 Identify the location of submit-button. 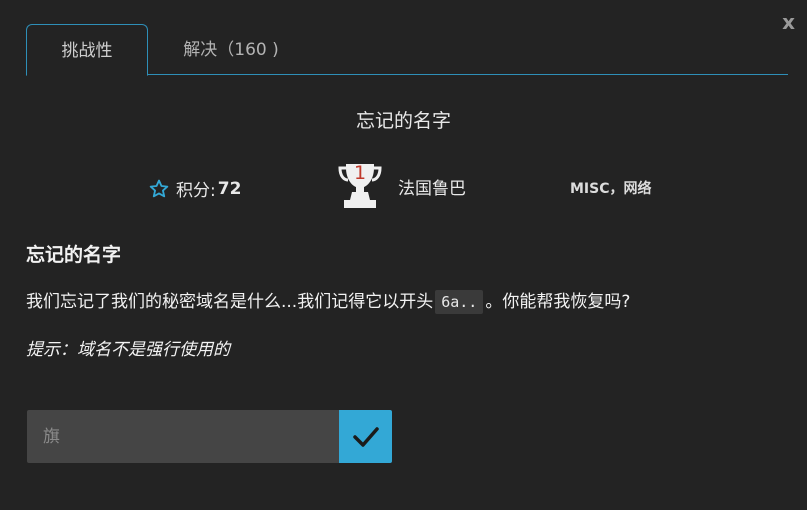
(365, 436).